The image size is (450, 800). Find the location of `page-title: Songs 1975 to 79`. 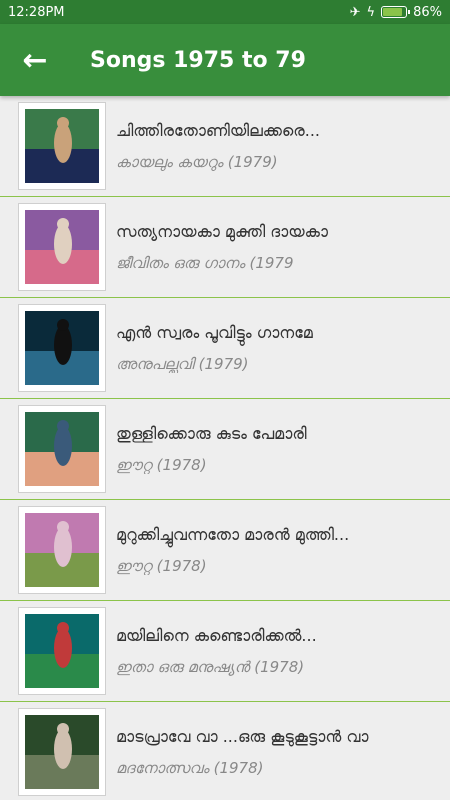

page-title: Songs 1975 to 79 is located at coordinates (198, 60).